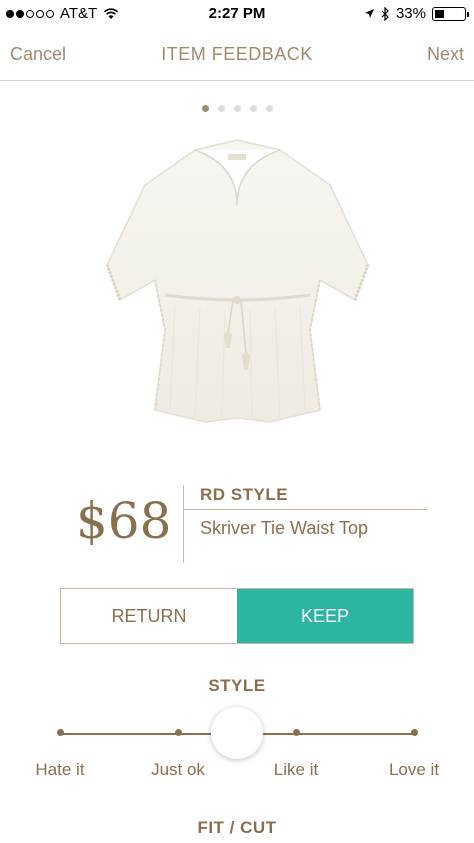 The height and width of the screenshot is (843, 474). What do you see at coordinates (237, 733) in the screenshot?
I see `style-slider-handle` at bounding box center [237, 733].